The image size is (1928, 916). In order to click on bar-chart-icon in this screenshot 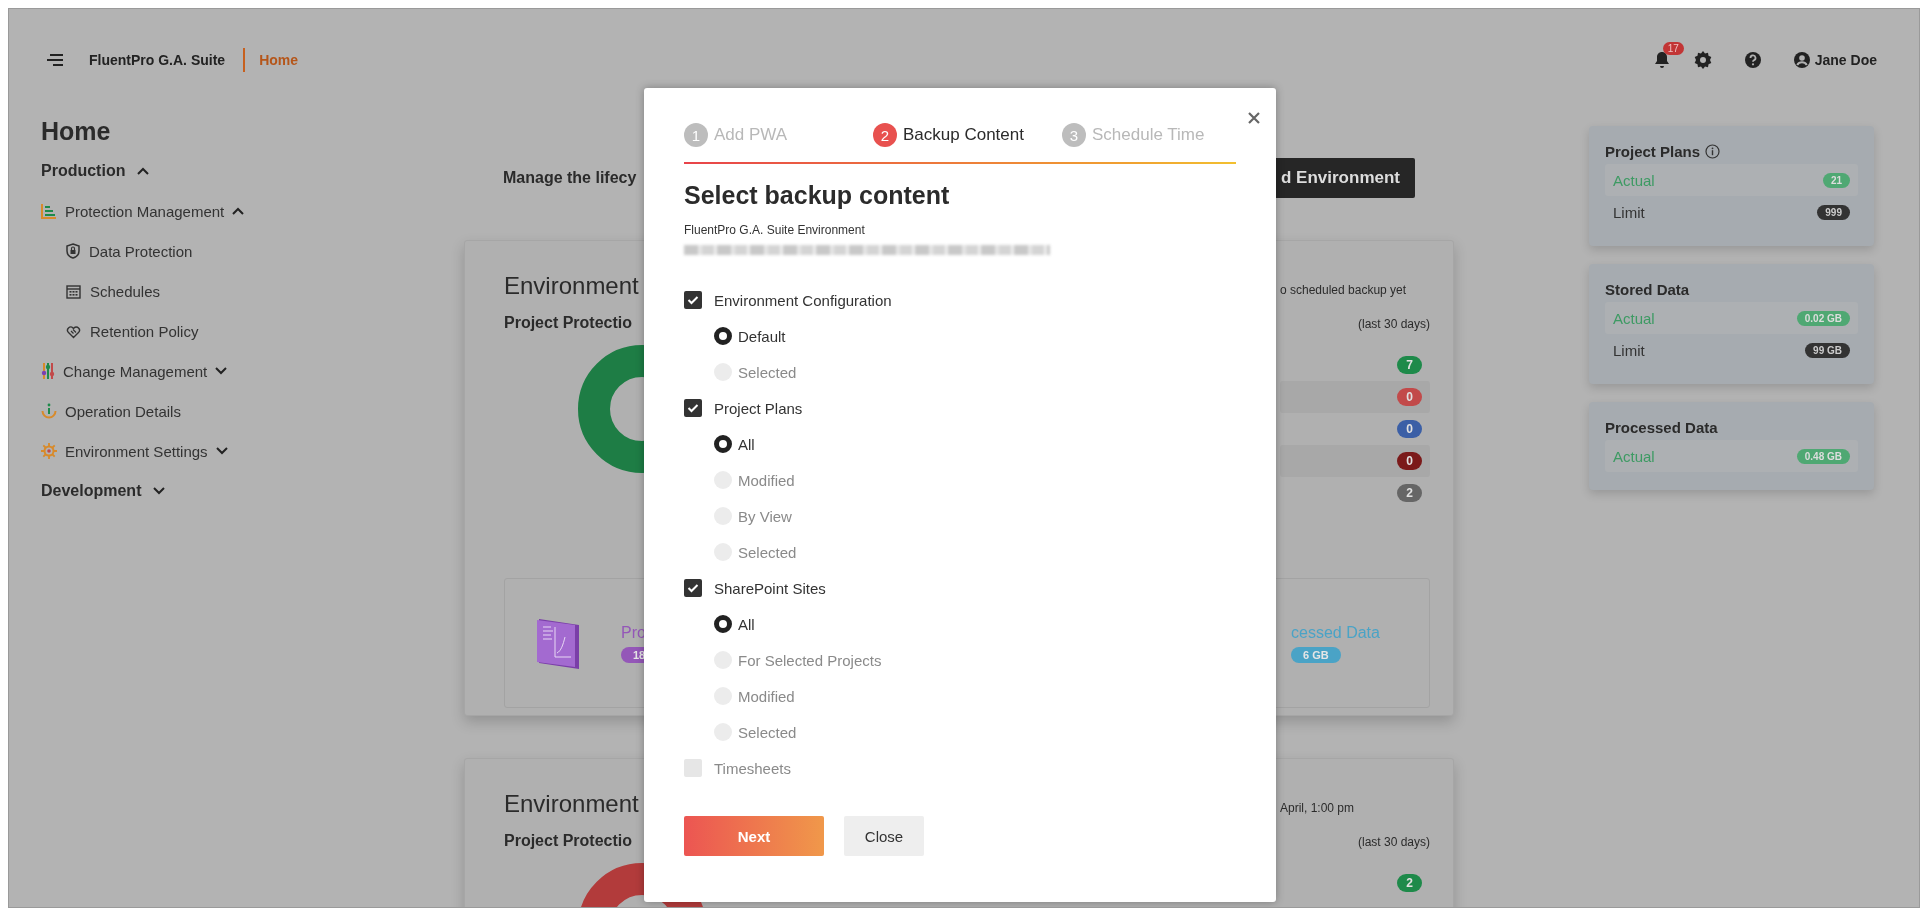, I will do `click(49, 211)`.